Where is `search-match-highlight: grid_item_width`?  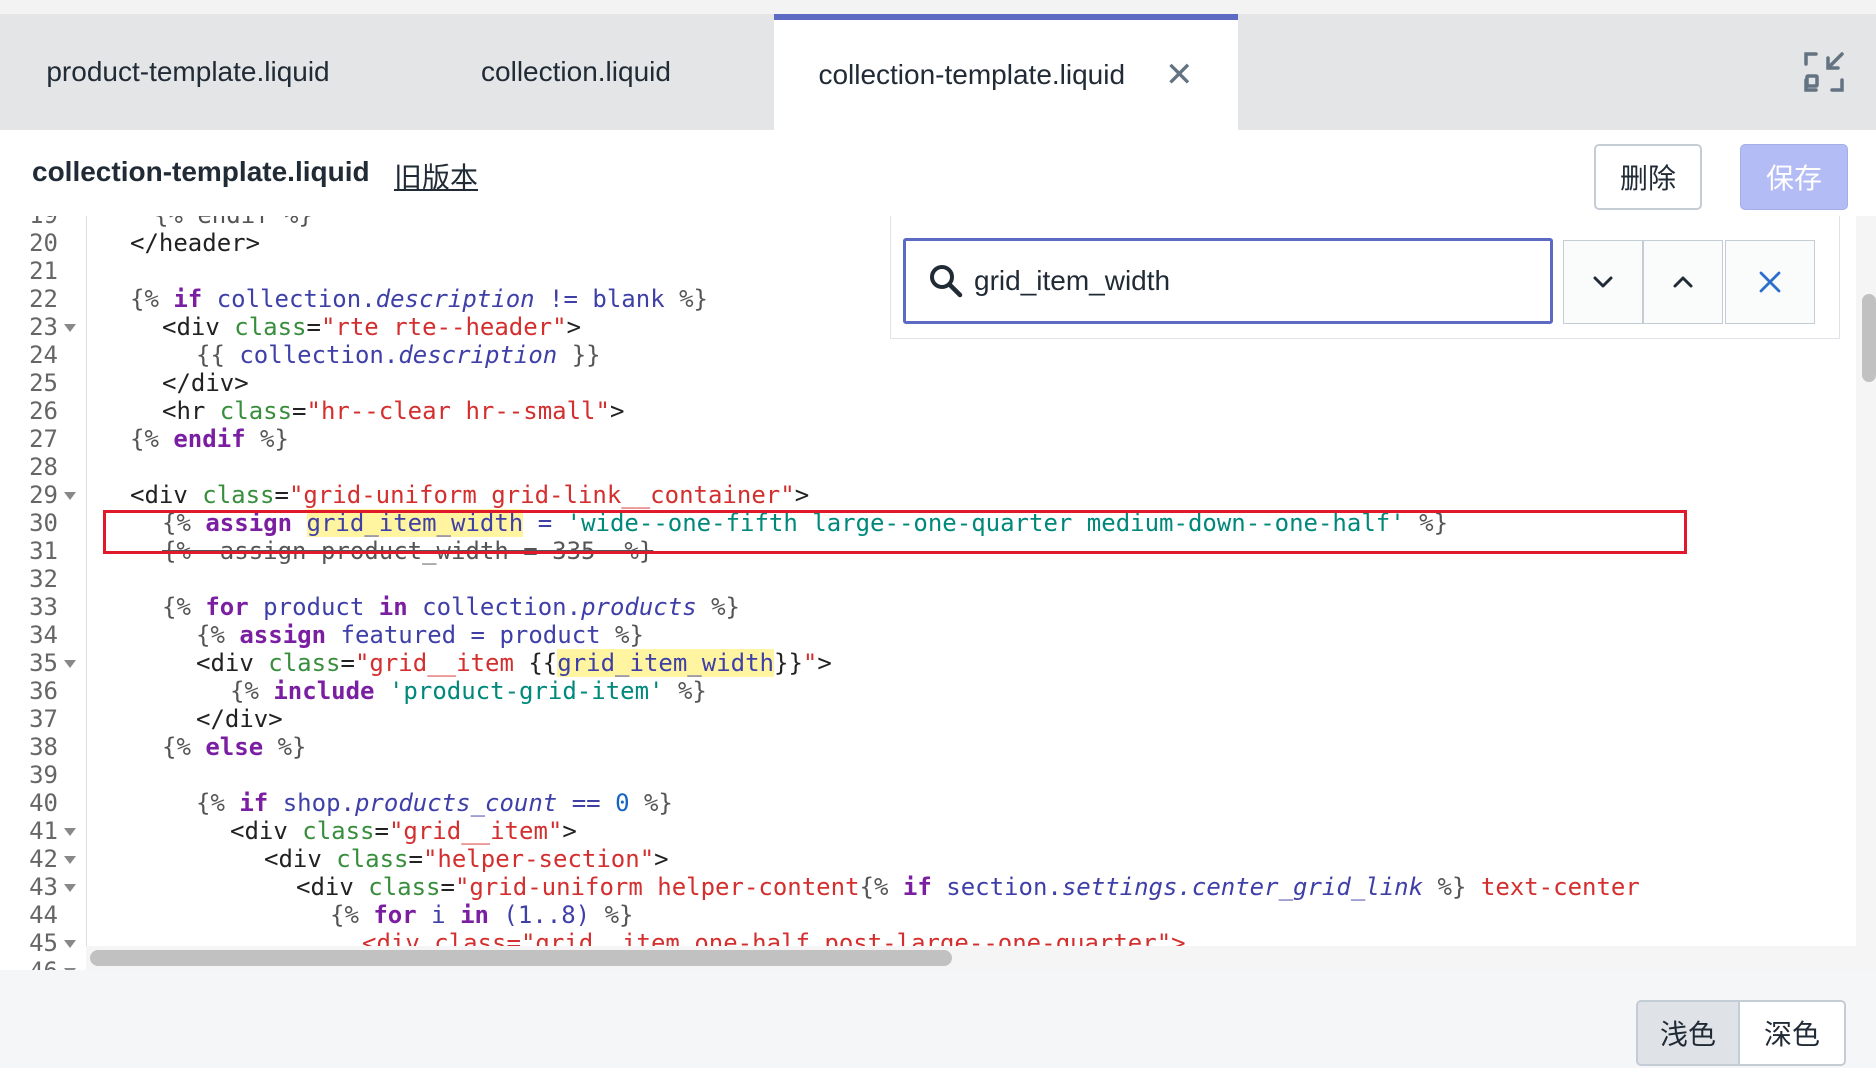 search-match-highlight: grid_item_width is located at coordinates (665, 663).